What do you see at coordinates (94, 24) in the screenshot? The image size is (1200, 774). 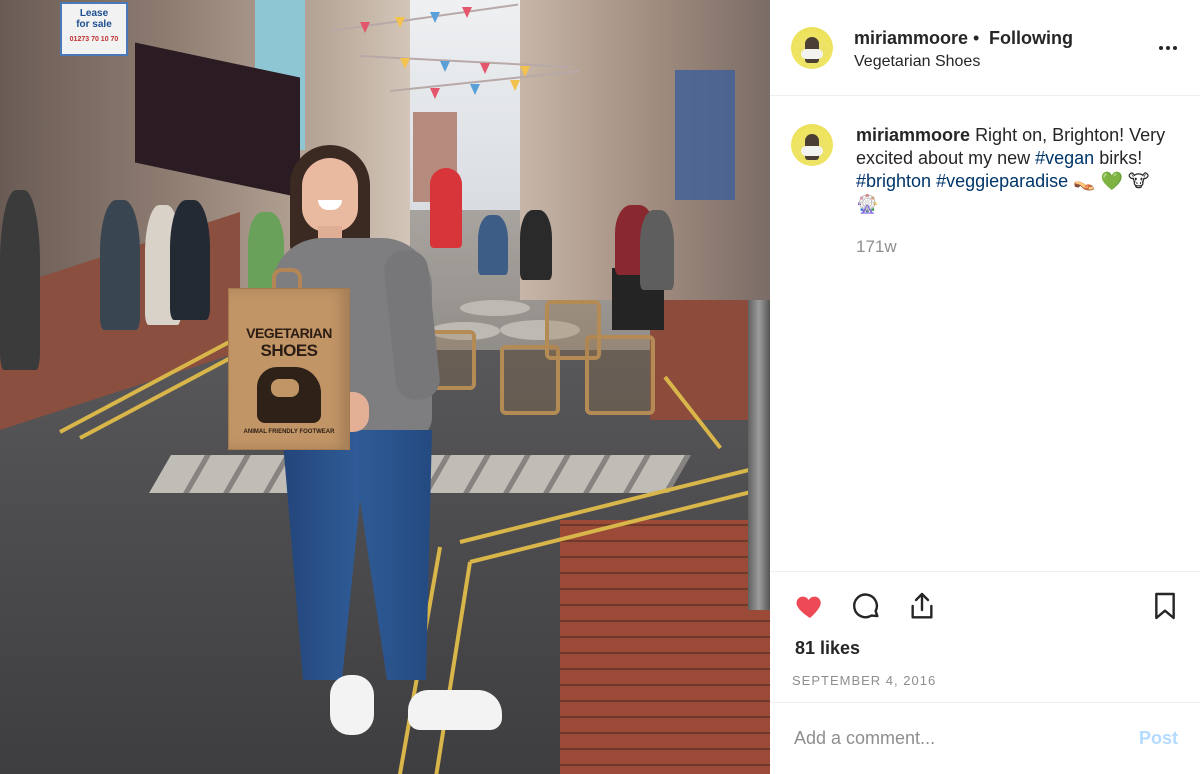 I see `lease-sign-line2: for sale` at bounding box center [94, 24].